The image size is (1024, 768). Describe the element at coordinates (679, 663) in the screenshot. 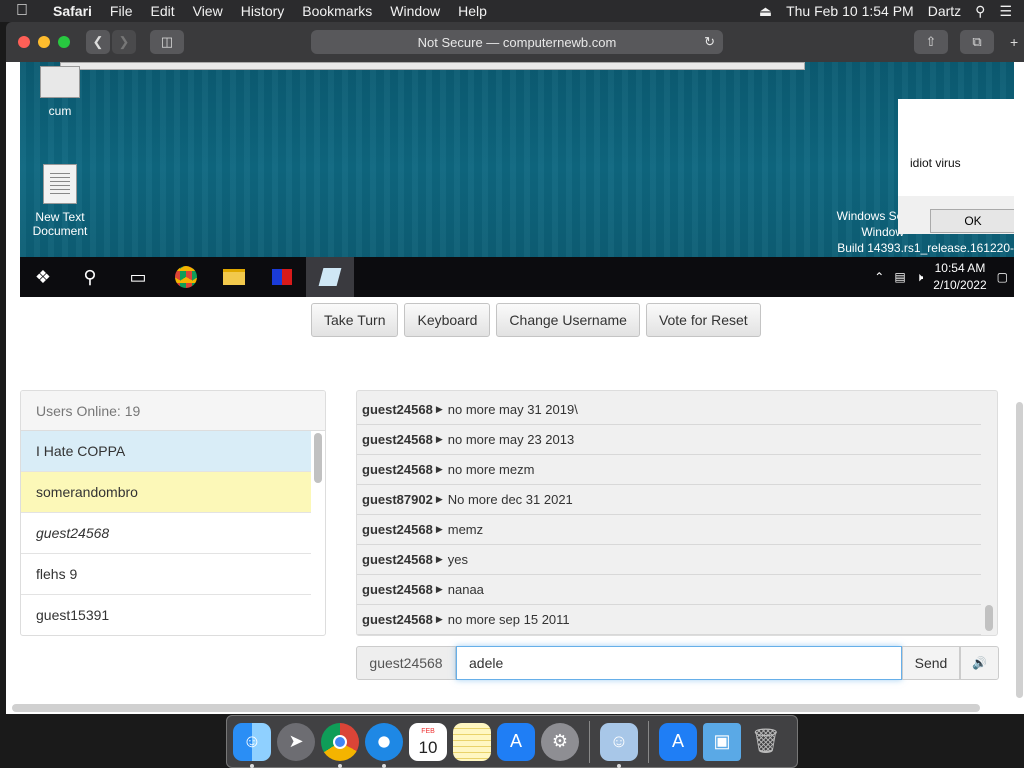

I see `chat-input` at that location.